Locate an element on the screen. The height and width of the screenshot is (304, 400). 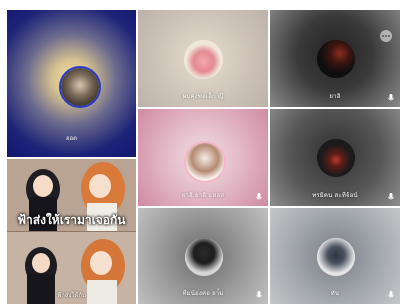
gorilla-avatar is located at coordinates (336, 158).